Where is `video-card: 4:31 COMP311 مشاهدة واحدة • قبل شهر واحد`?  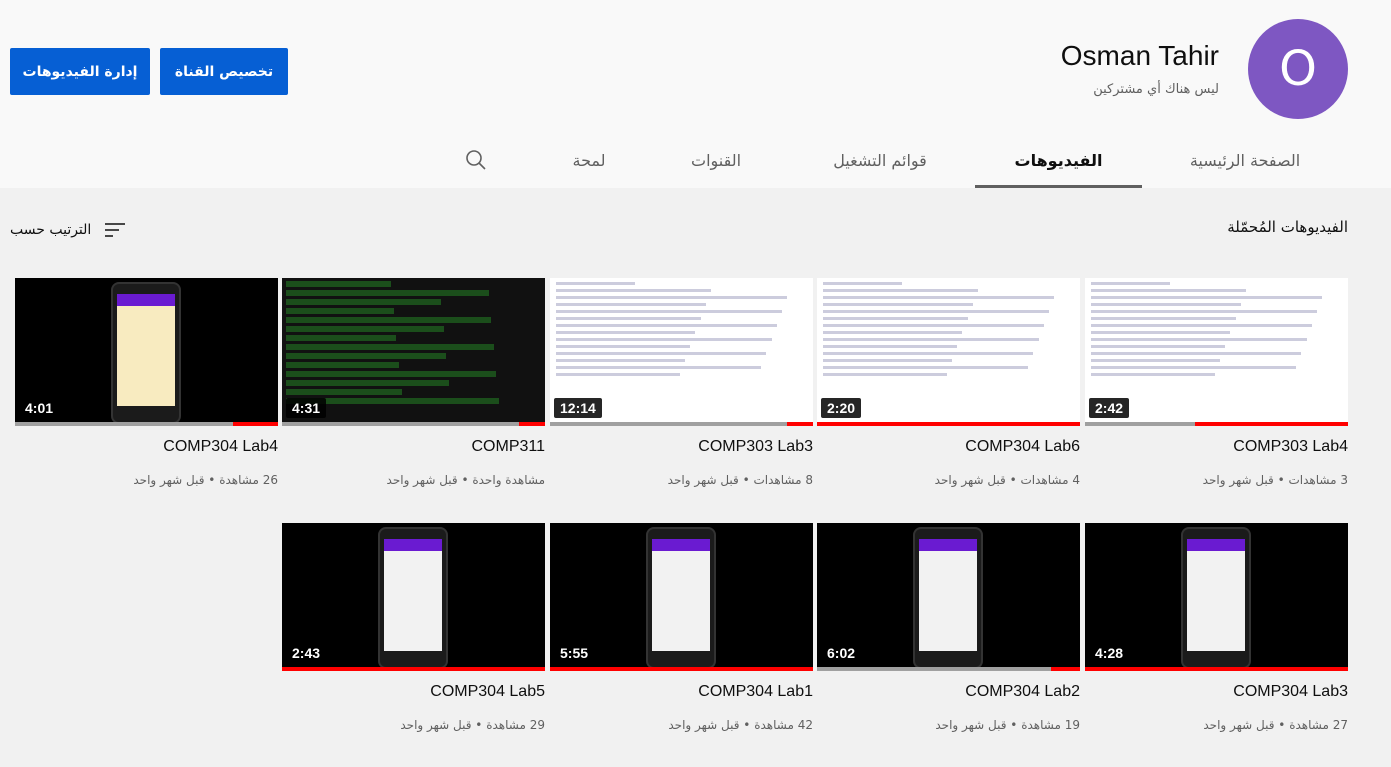
video-card: 4:31 COMP311 مشاهدة واحدة • قبل شهر واحد is located at coordinates (413, 387).